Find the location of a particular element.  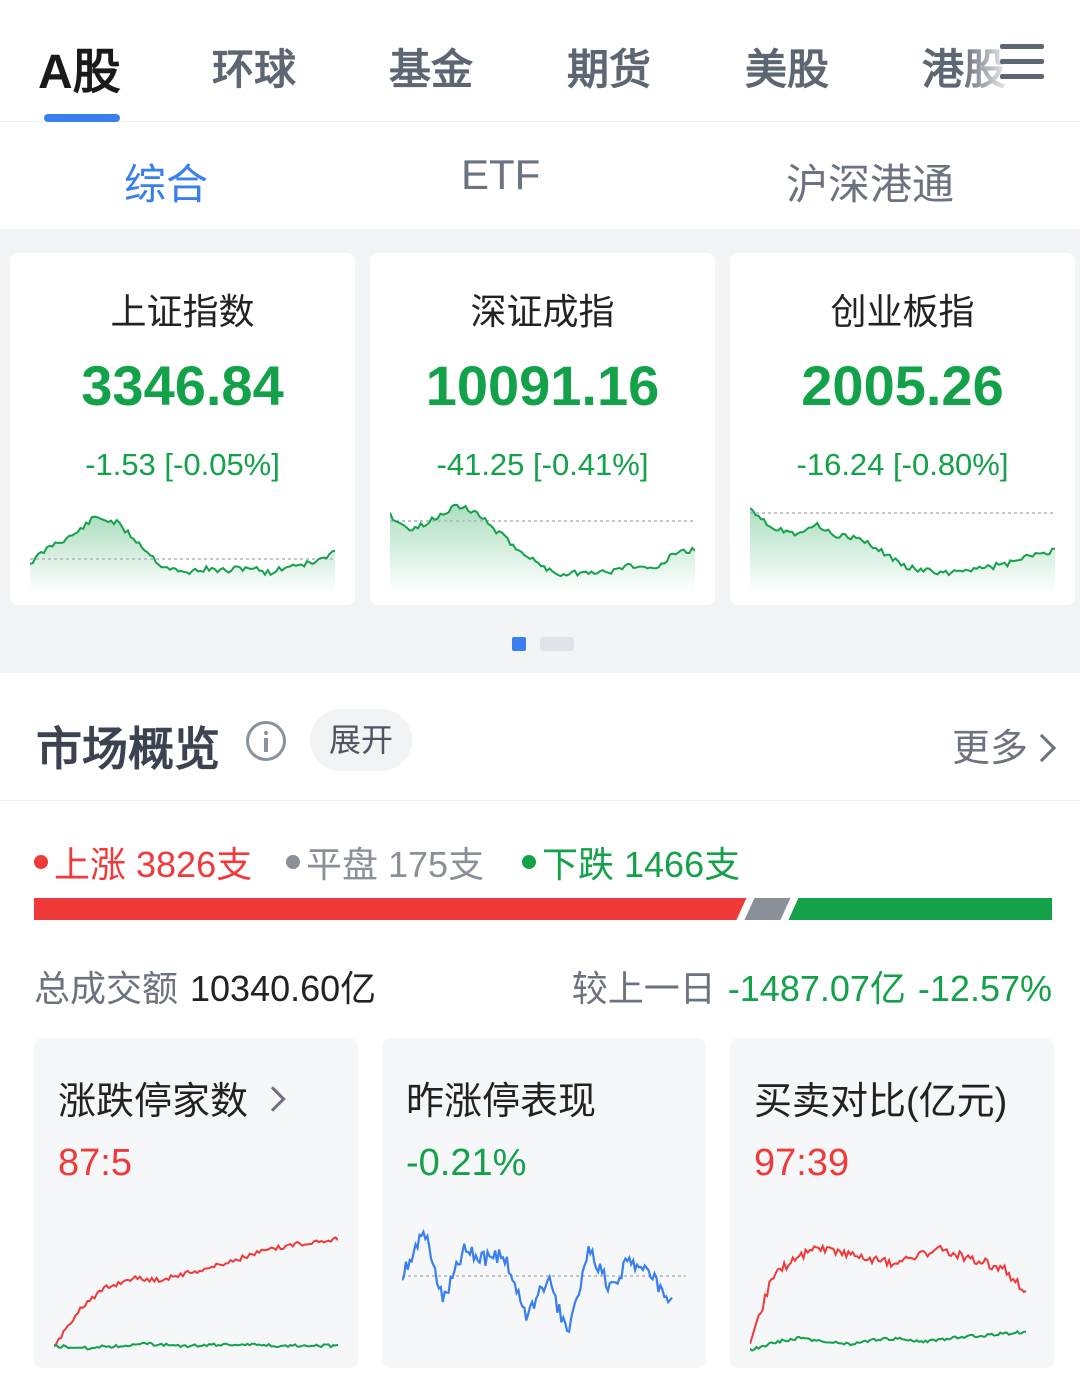

market-tab-bar: A股 环球 基金 期货 美股 港股 is located at coordinates (540, 61).